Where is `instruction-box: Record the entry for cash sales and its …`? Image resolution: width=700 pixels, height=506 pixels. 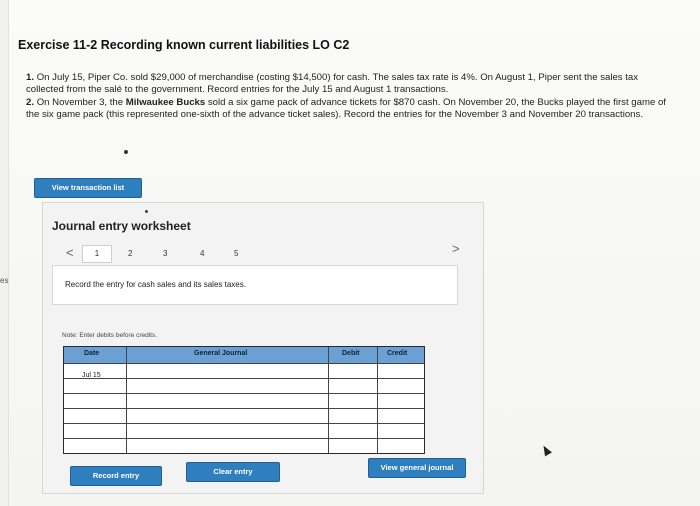
instruction-box: Record the entry for cash sales and its … is located at coordinates (255, 285).